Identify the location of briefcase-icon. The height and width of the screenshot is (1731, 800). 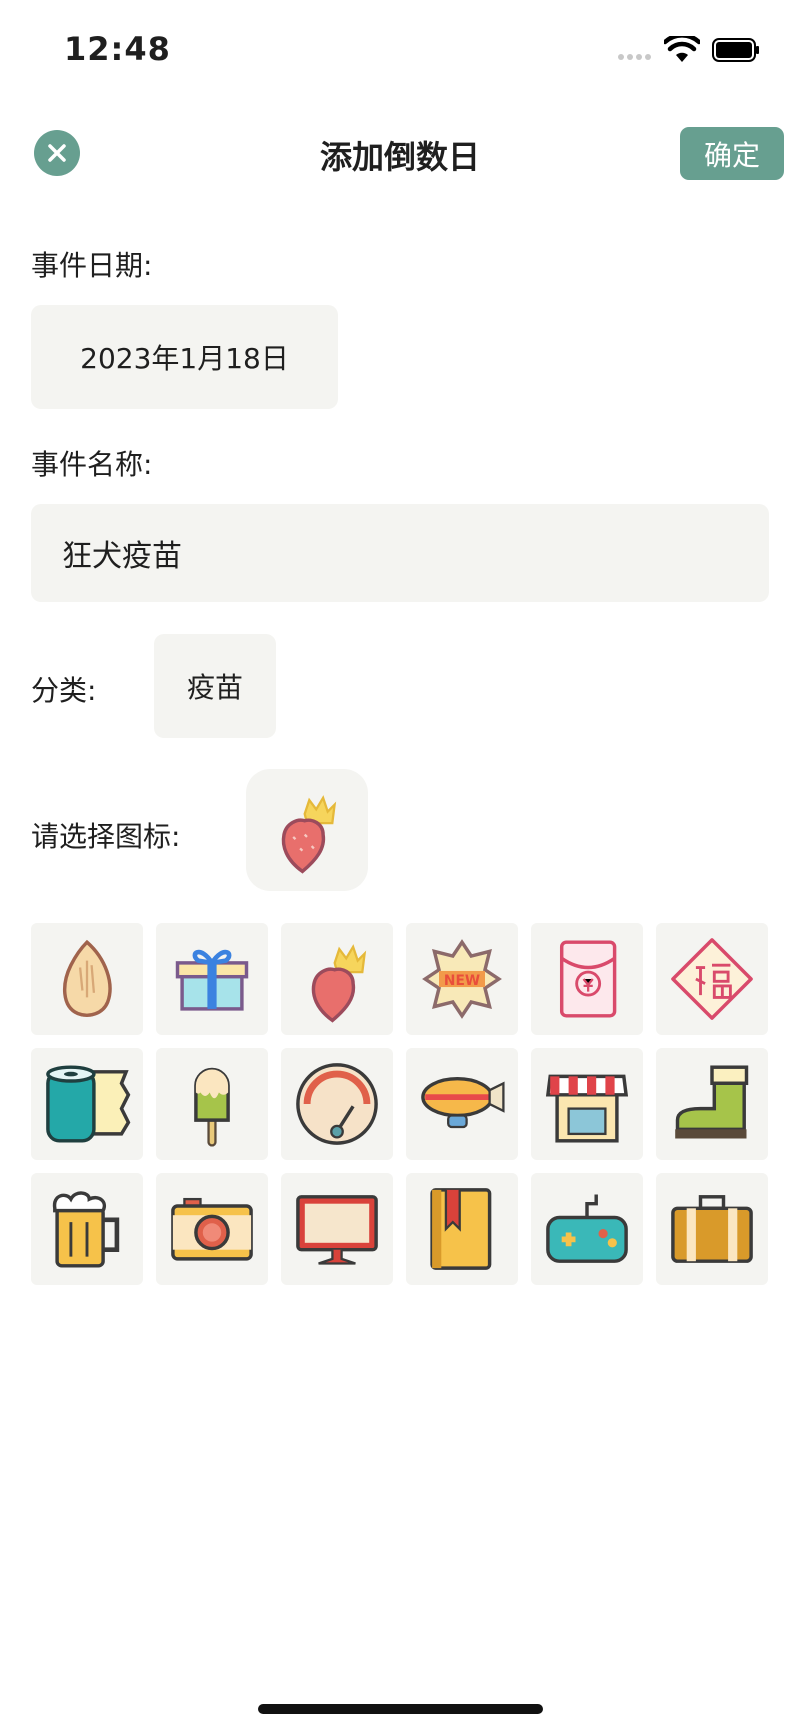
(712, 1229).